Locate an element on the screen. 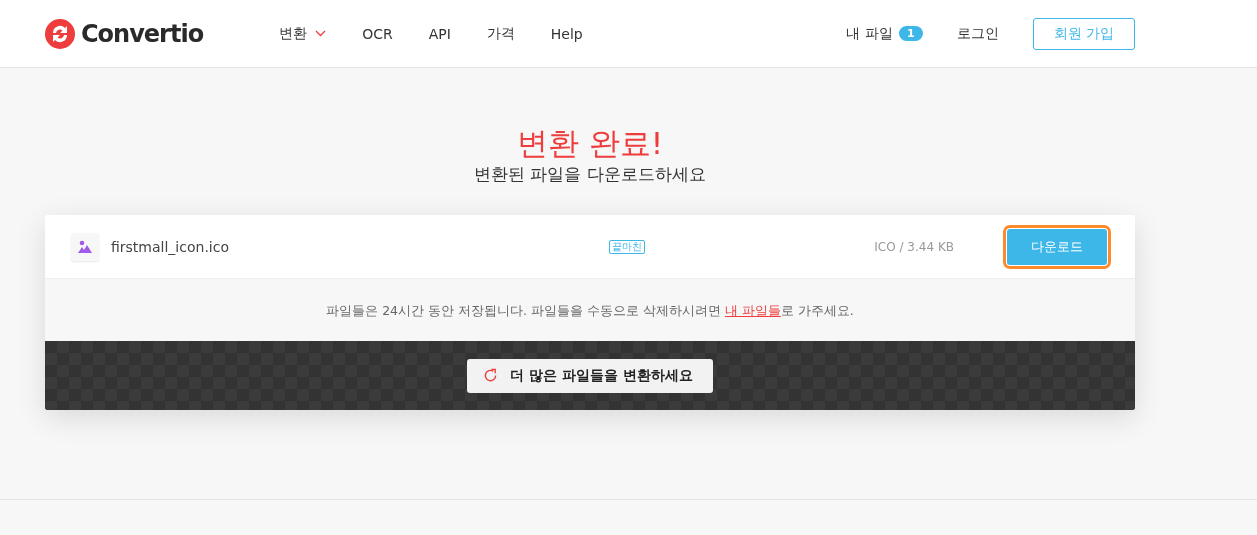 Image resolution: width=1257 pixels, height=535 pixels. my-files-link: 내 파일 1 is located at coordinates (884, 33).